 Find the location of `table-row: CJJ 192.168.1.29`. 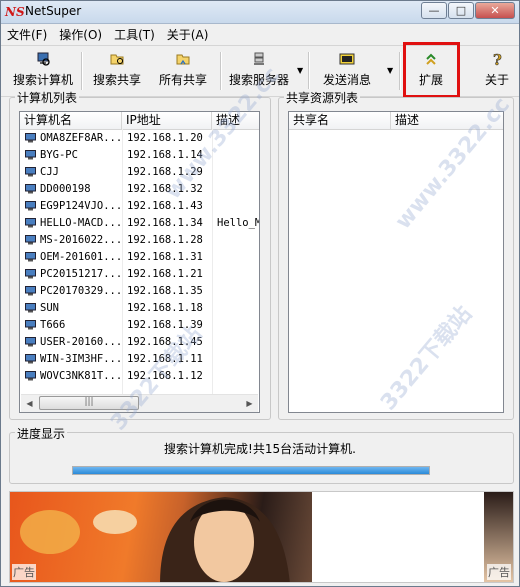

table-row: CJJ 192.168.1.29 is located at coordinates (139, 172).